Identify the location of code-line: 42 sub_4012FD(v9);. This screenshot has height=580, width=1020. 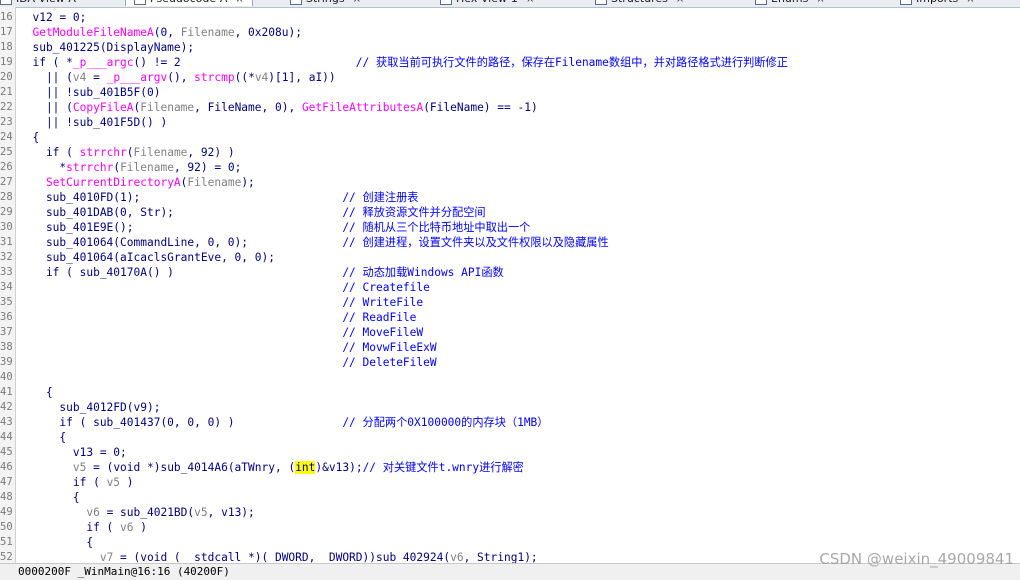
(510, 407).